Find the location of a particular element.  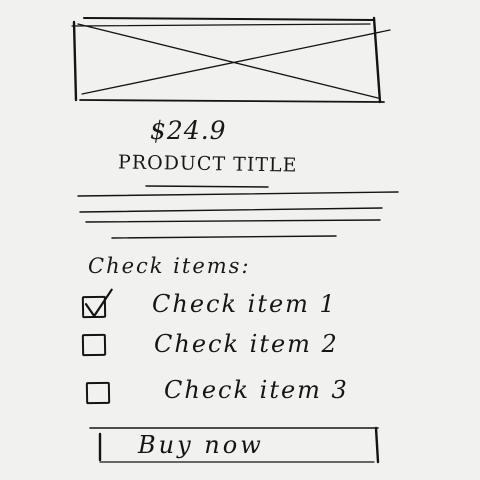

checklist-item-label: Check item 3 is located at coordinates (256, 390).